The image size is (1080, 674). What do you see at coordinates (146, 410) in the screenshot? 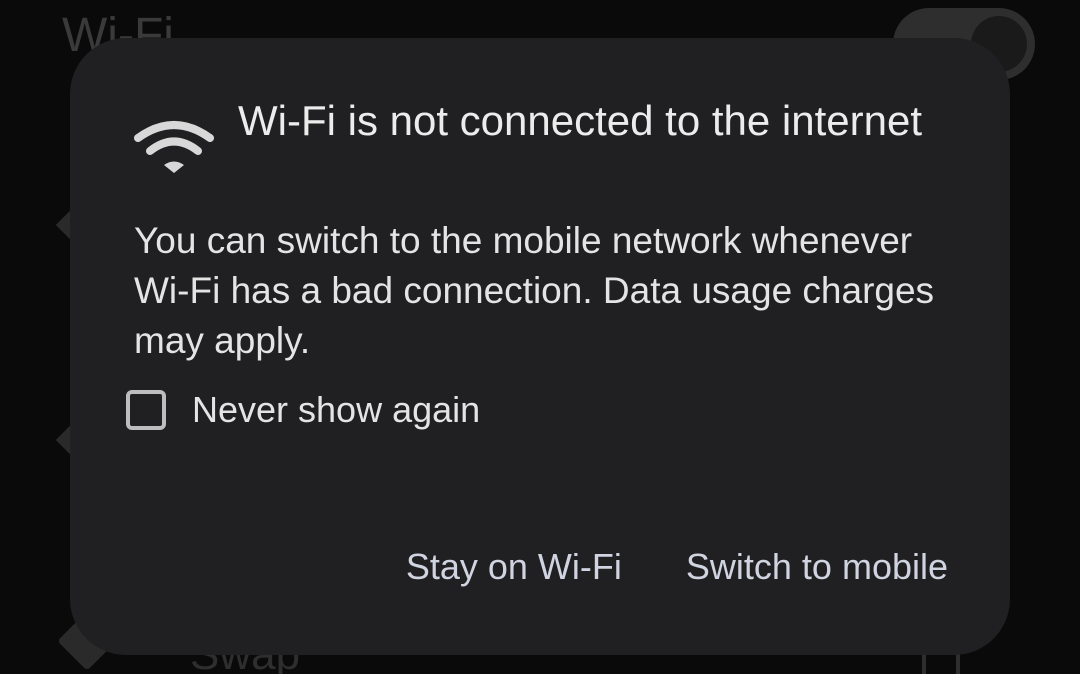
I see `never-show-again-checkbox` at bounding box center [146, 410].